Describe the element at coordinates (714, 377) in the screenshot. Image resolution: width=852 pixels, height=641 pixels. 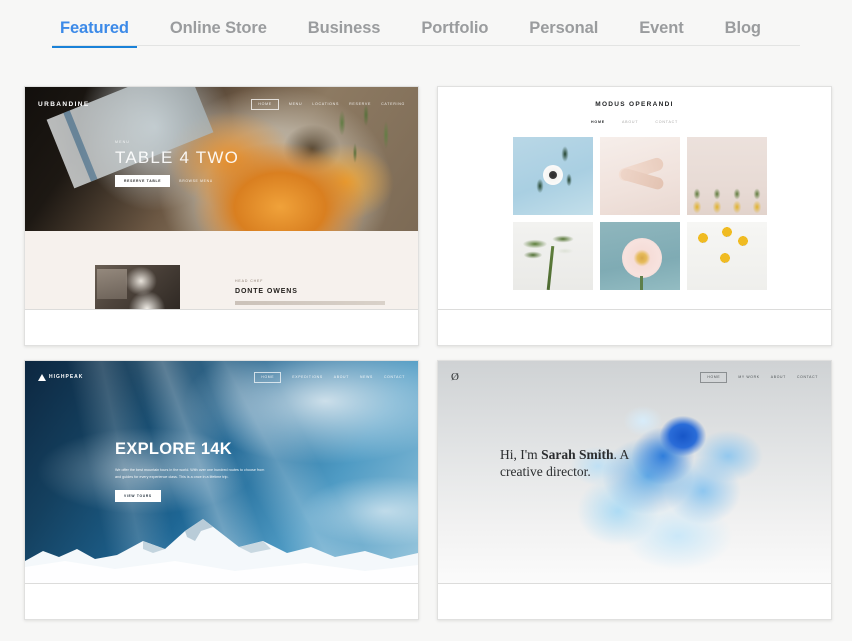
I see `sarah-nav-home: HOME` at that location.